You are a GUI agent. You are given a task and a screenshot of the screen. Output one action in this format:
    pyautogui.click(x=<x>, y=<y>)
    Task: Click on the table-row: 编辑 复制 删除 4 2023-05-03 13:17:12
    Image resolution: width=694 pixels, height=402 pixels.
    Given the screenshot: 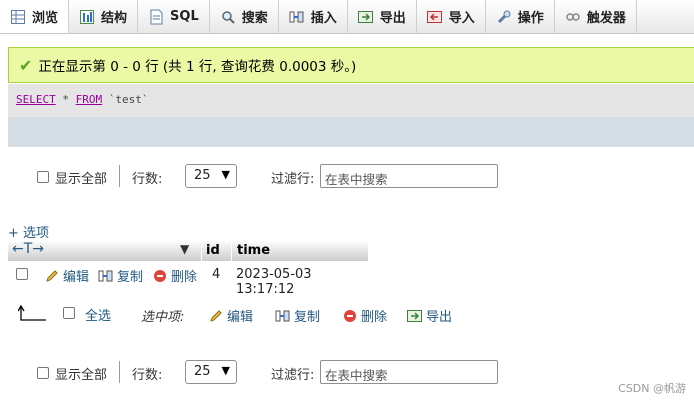 What is the action you would take?
    pyautogui.click(x=188, y=279)
    